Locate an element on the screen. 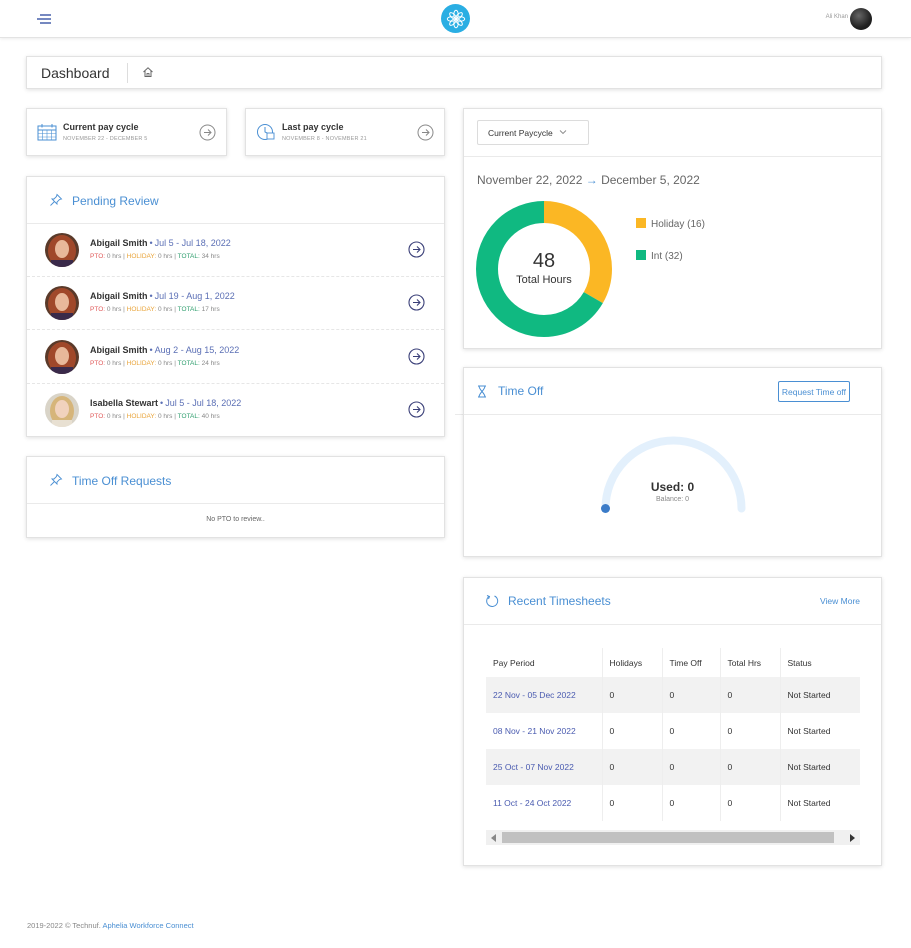  last-pay-cycle-card: Last pay cycle NOVEMBER 8 - NOVEMBER 21 is located at coordinates (345, 132).